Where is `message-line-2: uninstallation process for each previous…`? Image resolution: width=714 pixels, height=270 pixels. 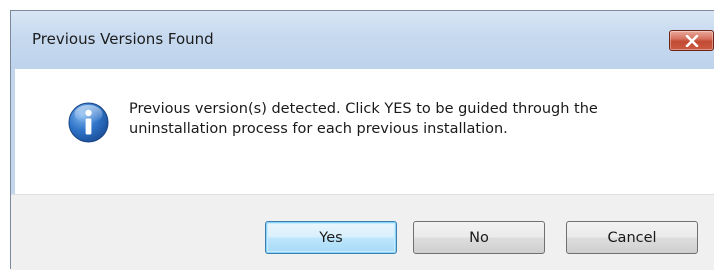 message-line-2: uninstallation process for each previous… is located at coordinates (318, 129).